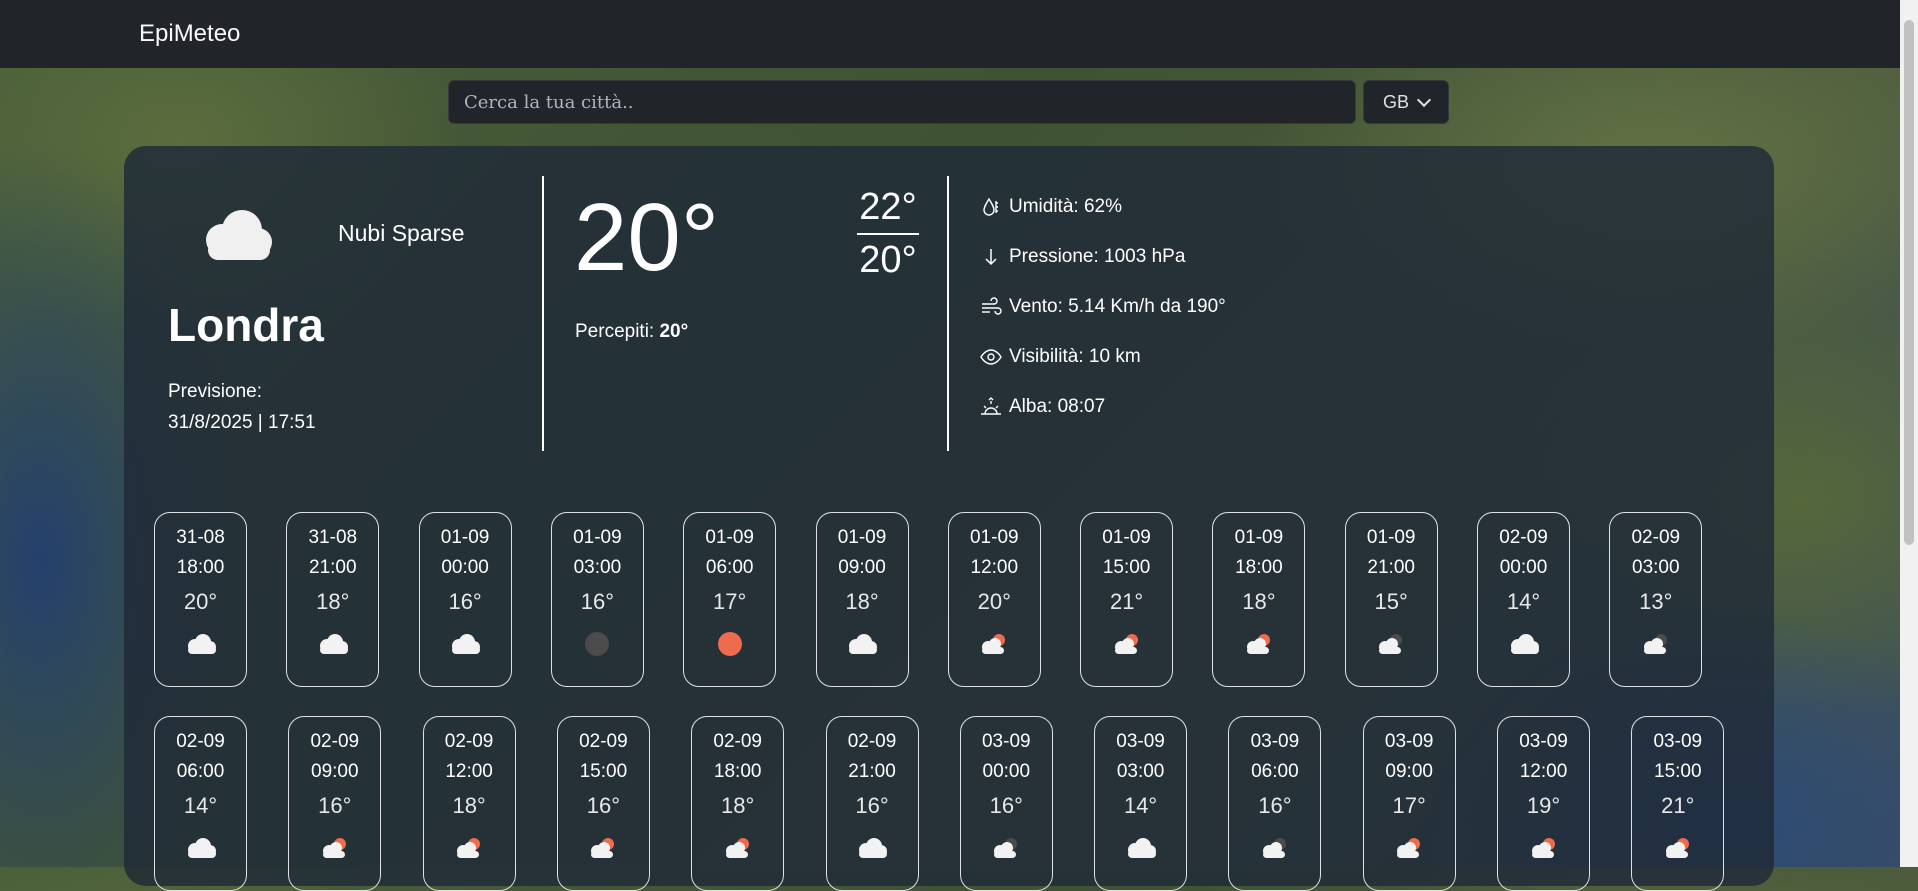  What do you see at coordinates (674, 331) in the screenshot?
I see `perceived-value: 20°` at bounding box center [674, 331].